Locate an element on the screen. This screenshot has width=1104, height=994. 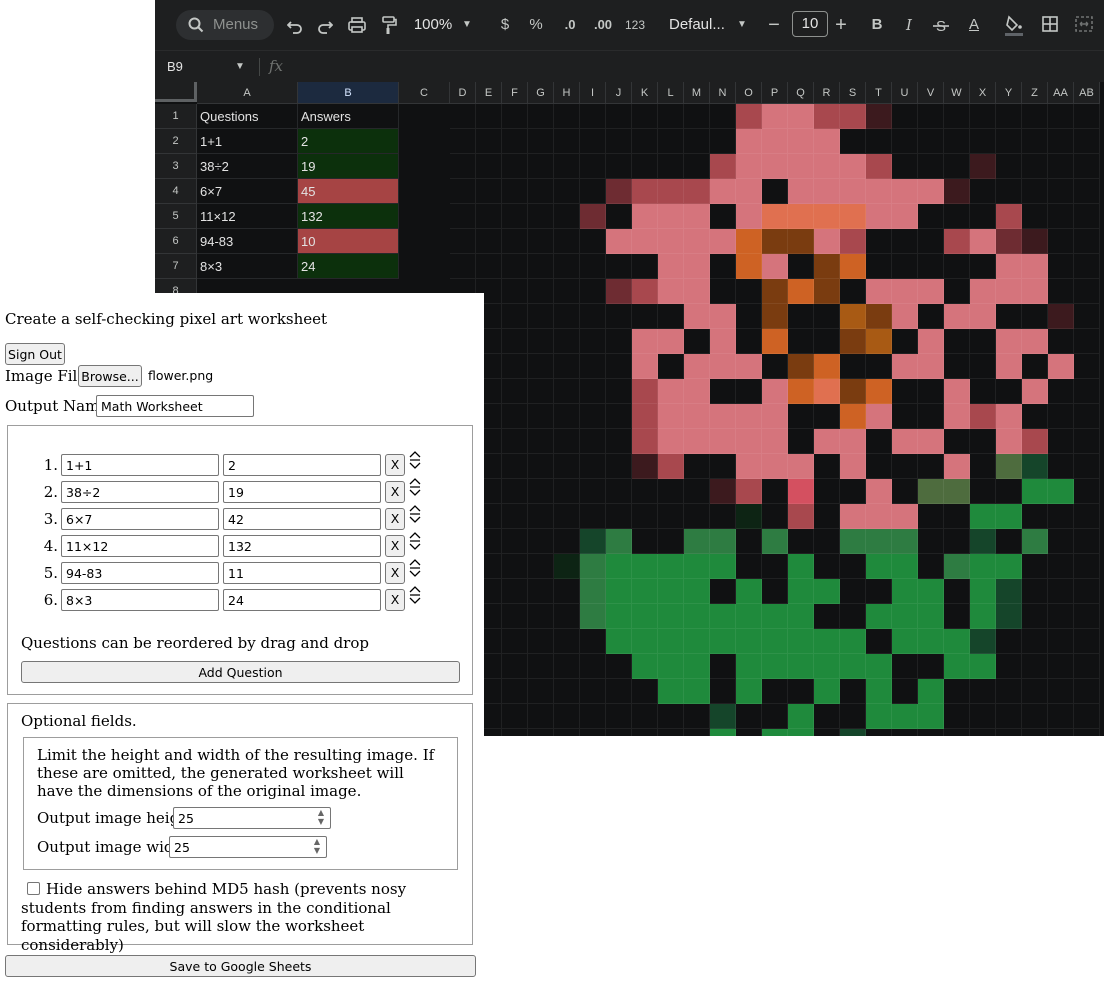
row-header-3: 3 is located at coordinates (176, 166).